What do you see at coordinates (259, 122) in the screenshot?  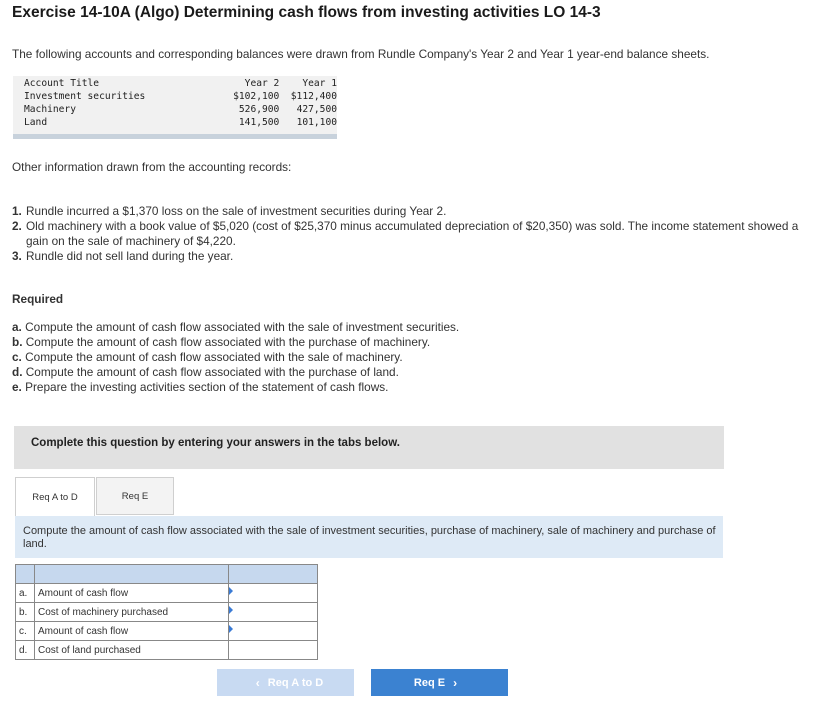 I see `year-2-value: 141,500` at bounding box center [259, 122].